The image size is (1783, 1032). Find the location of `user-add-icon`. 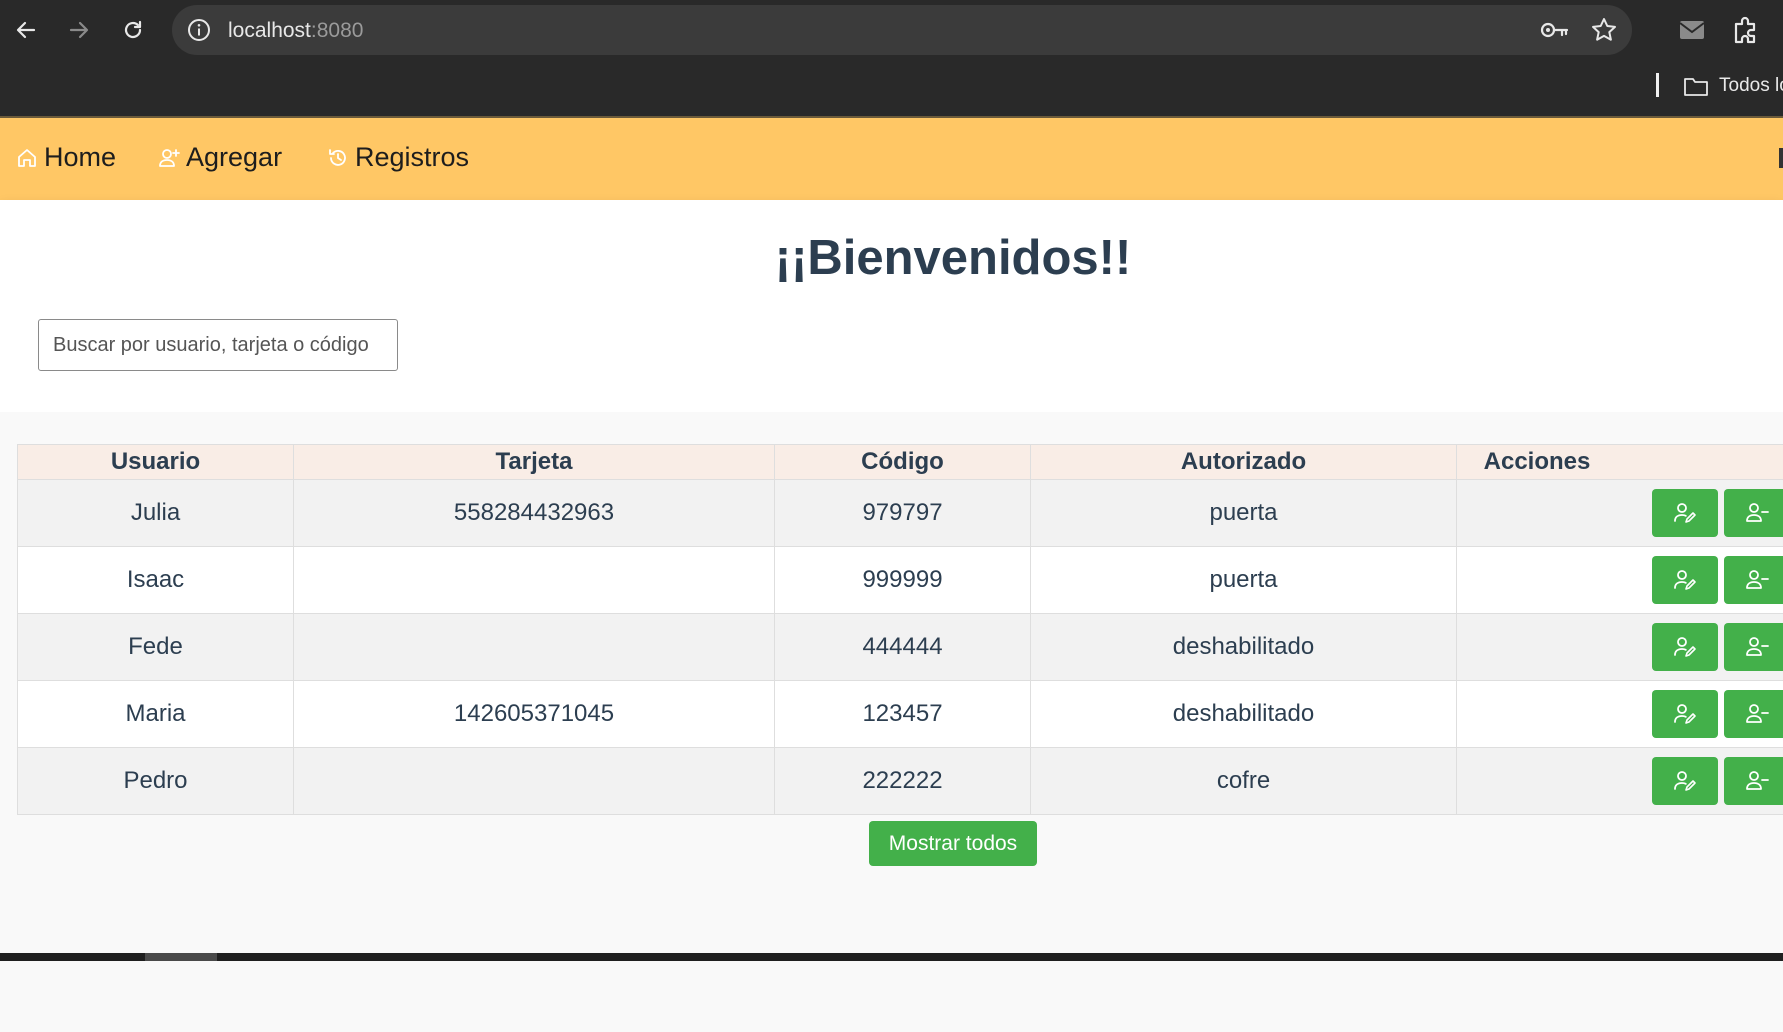

user-add-icon is located at coordinates (169, 158).